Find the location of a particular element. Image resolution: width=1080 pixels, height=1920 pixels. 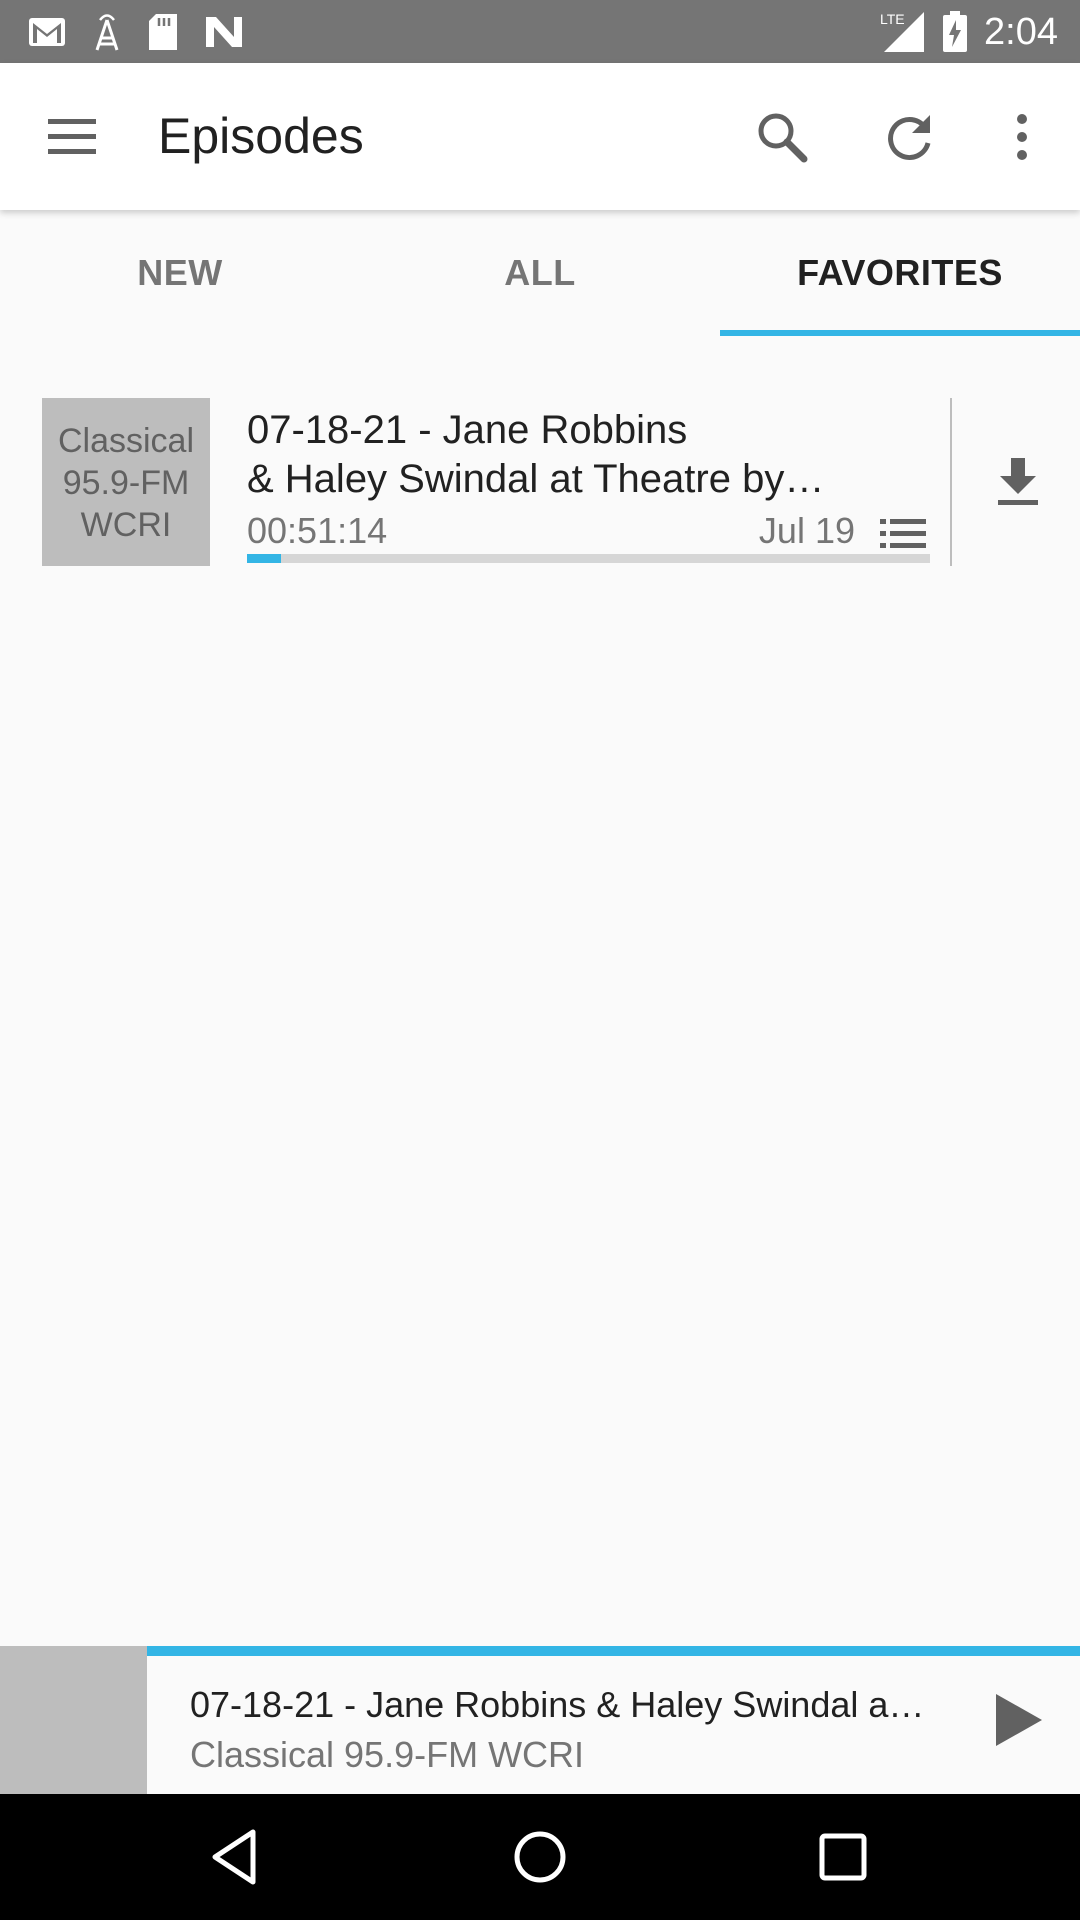

n-icon is located at coordinates (224, 32).